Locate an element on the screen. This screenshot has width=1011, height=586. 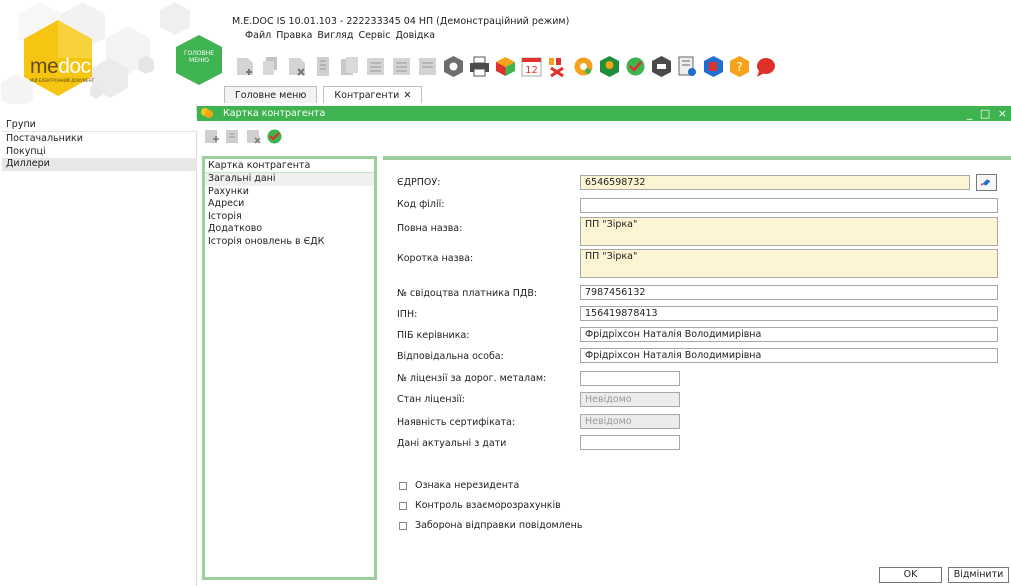
cancel-button: Відмінити is located at coordinates (978, 575).